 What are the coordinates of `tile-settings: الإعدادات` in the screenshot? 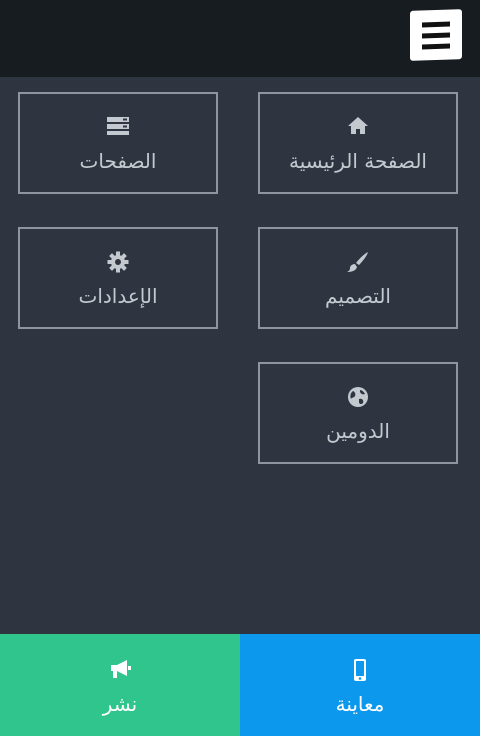 It's located at (118, 278).